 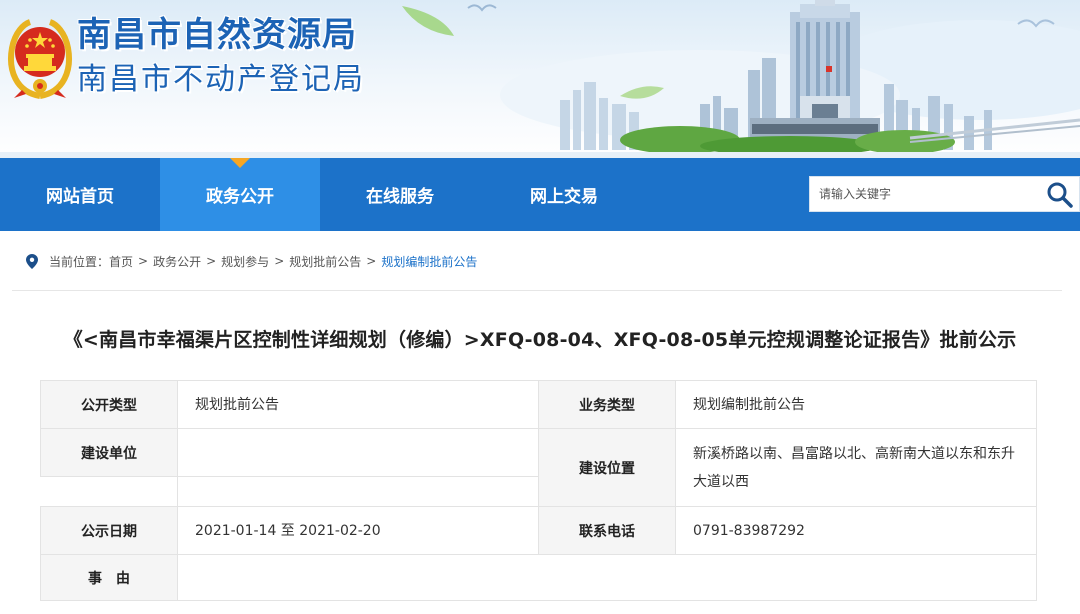 I want to click on business-type-value: 规划编制批前公告, so click(x=856, y=404).